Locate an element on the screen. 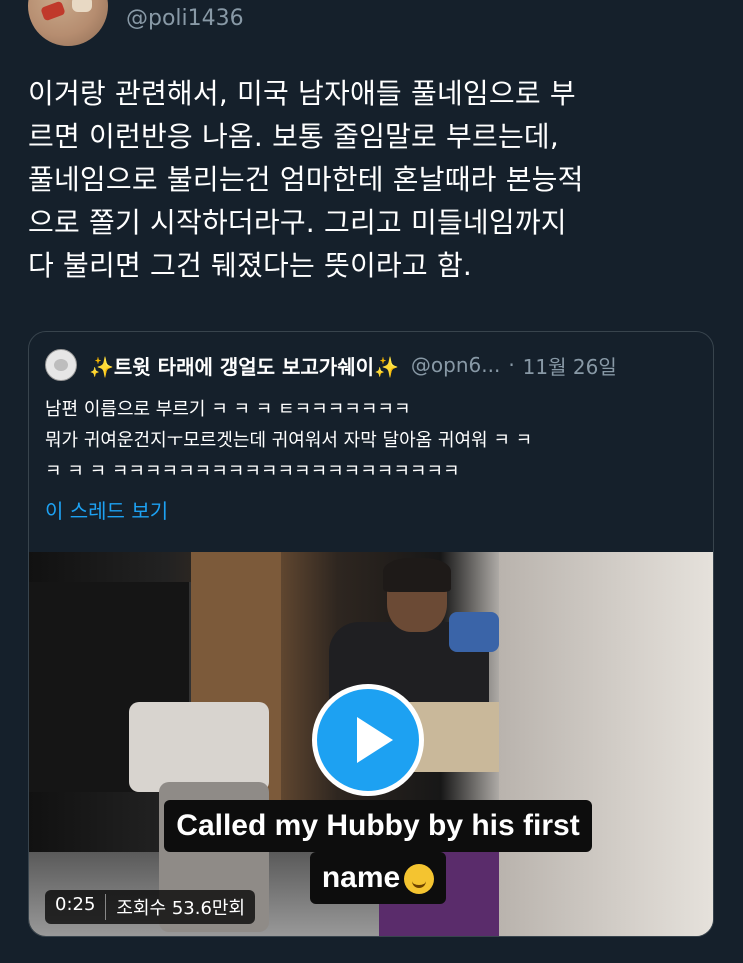 The width and height of the screenshot is (743, 963). video-caption: Called my Hubby by his first name is located at coordinates (378, 852).